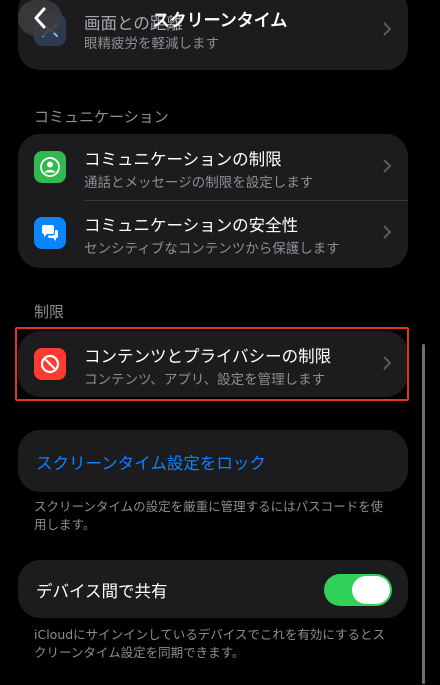 Image resolution: width=440 pixels, height=685 pixels. I want to click on communication-section-header: コミュニケーション, so click(101, 117).